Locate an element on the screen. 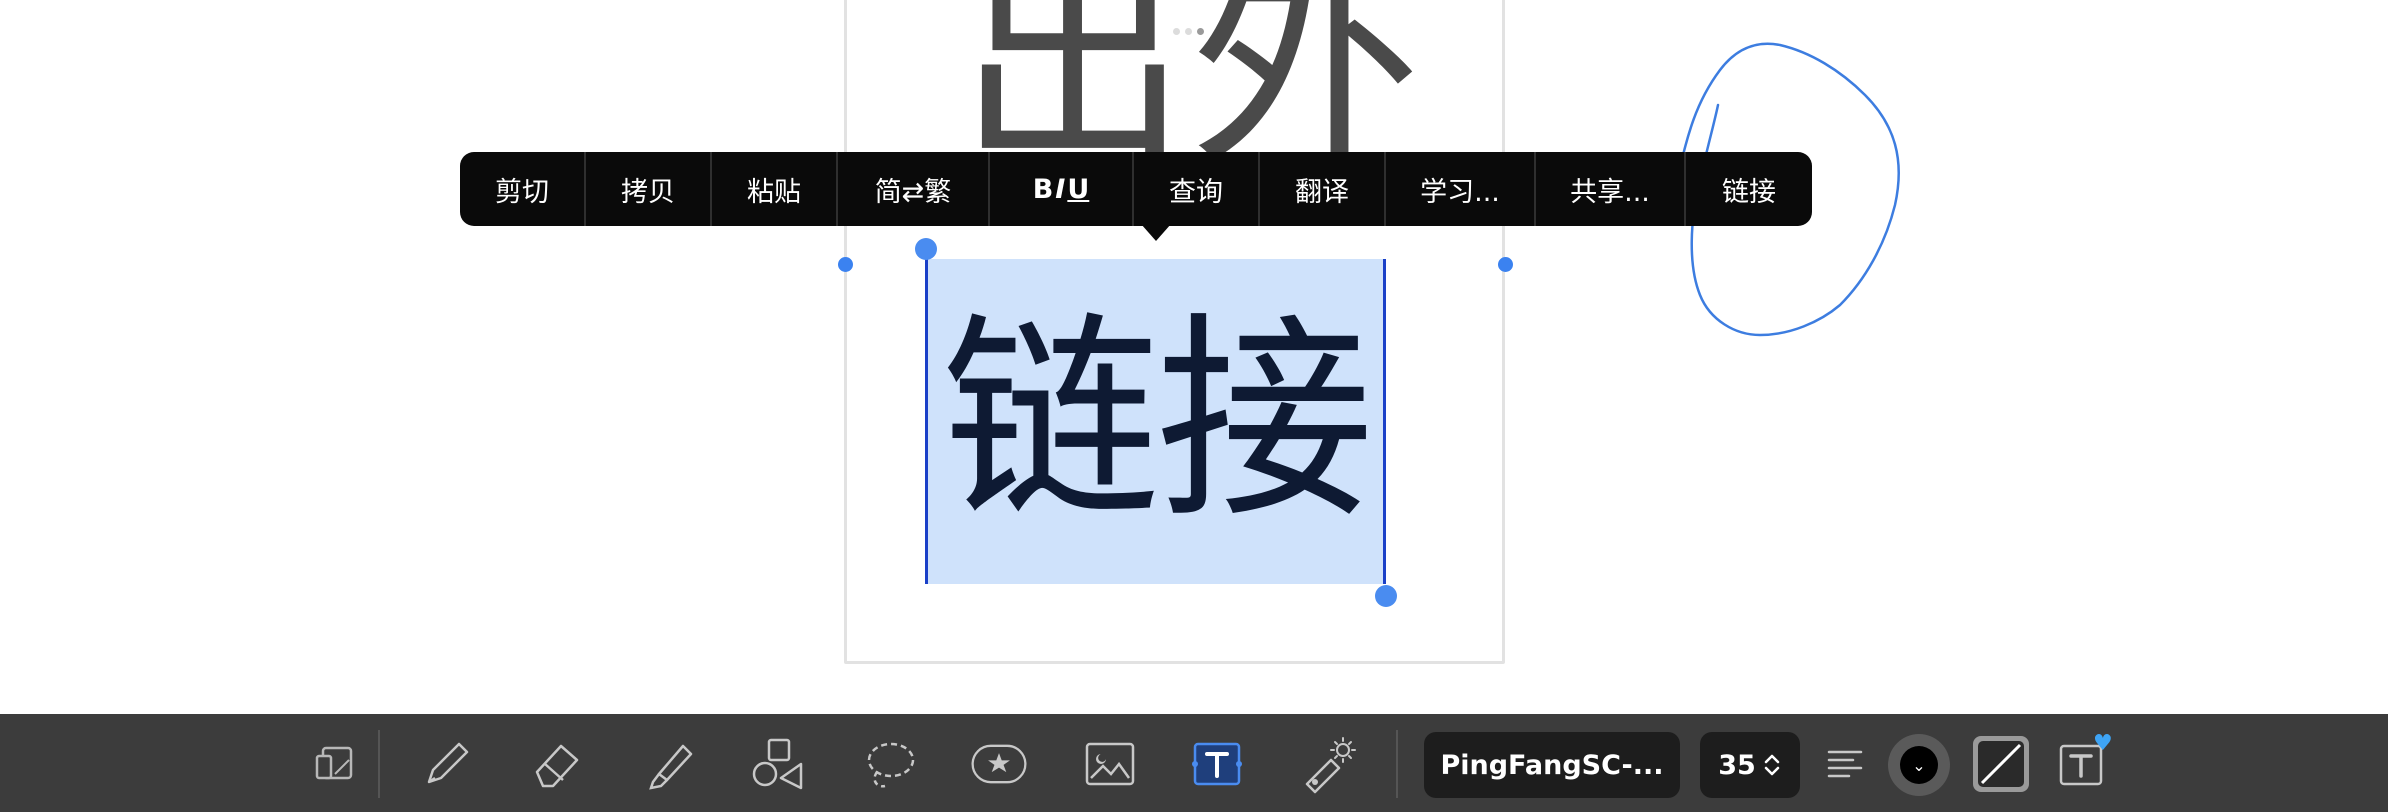 The height and width of the screenshot is (812, 2388). align-left-icon is located at coordinates (1845, 764).